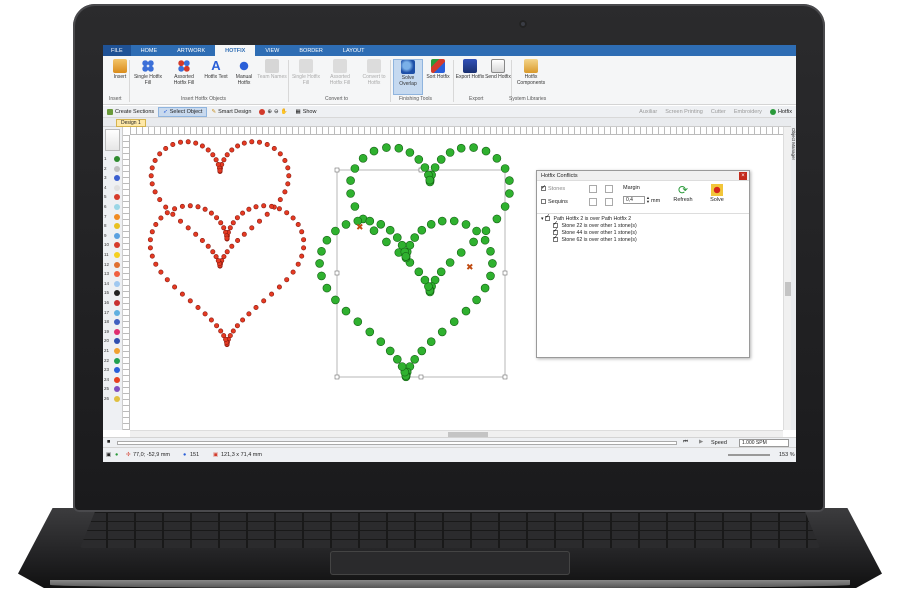 The image size is (900, 593). What do you see at coordinates (108, 442) in the screenshot?
I see `stop-icon: ■` at bounding box center [108, 442].